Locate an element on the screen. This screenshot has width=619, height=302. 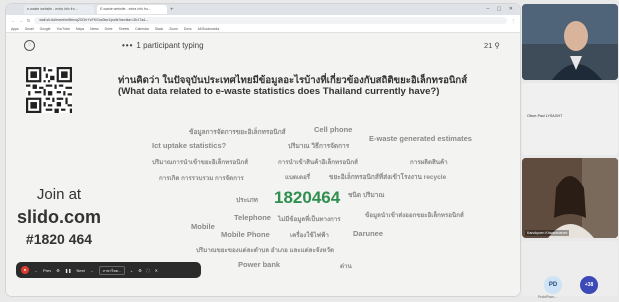
word-cloud-item: Cell phone is located at coordinates (333, 129).